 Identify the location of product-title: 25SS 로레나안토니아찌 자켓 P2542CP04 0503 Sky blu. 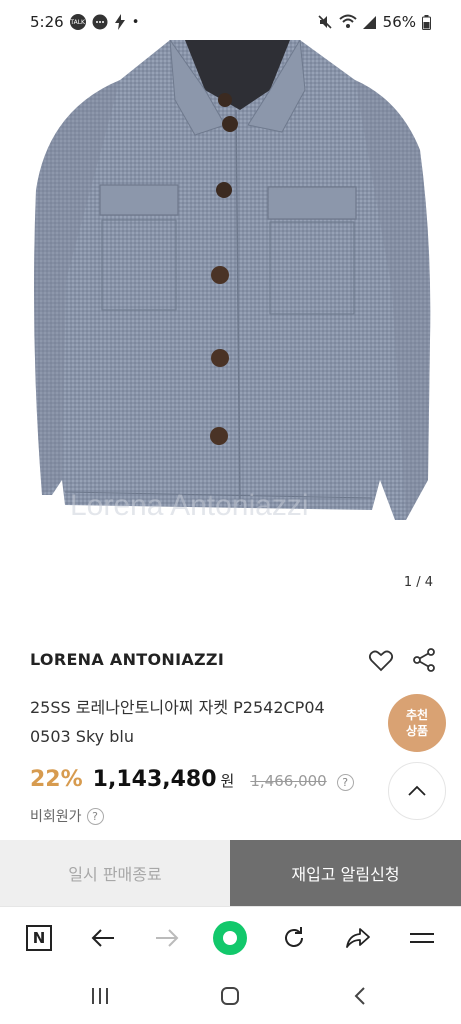
(220, 722).